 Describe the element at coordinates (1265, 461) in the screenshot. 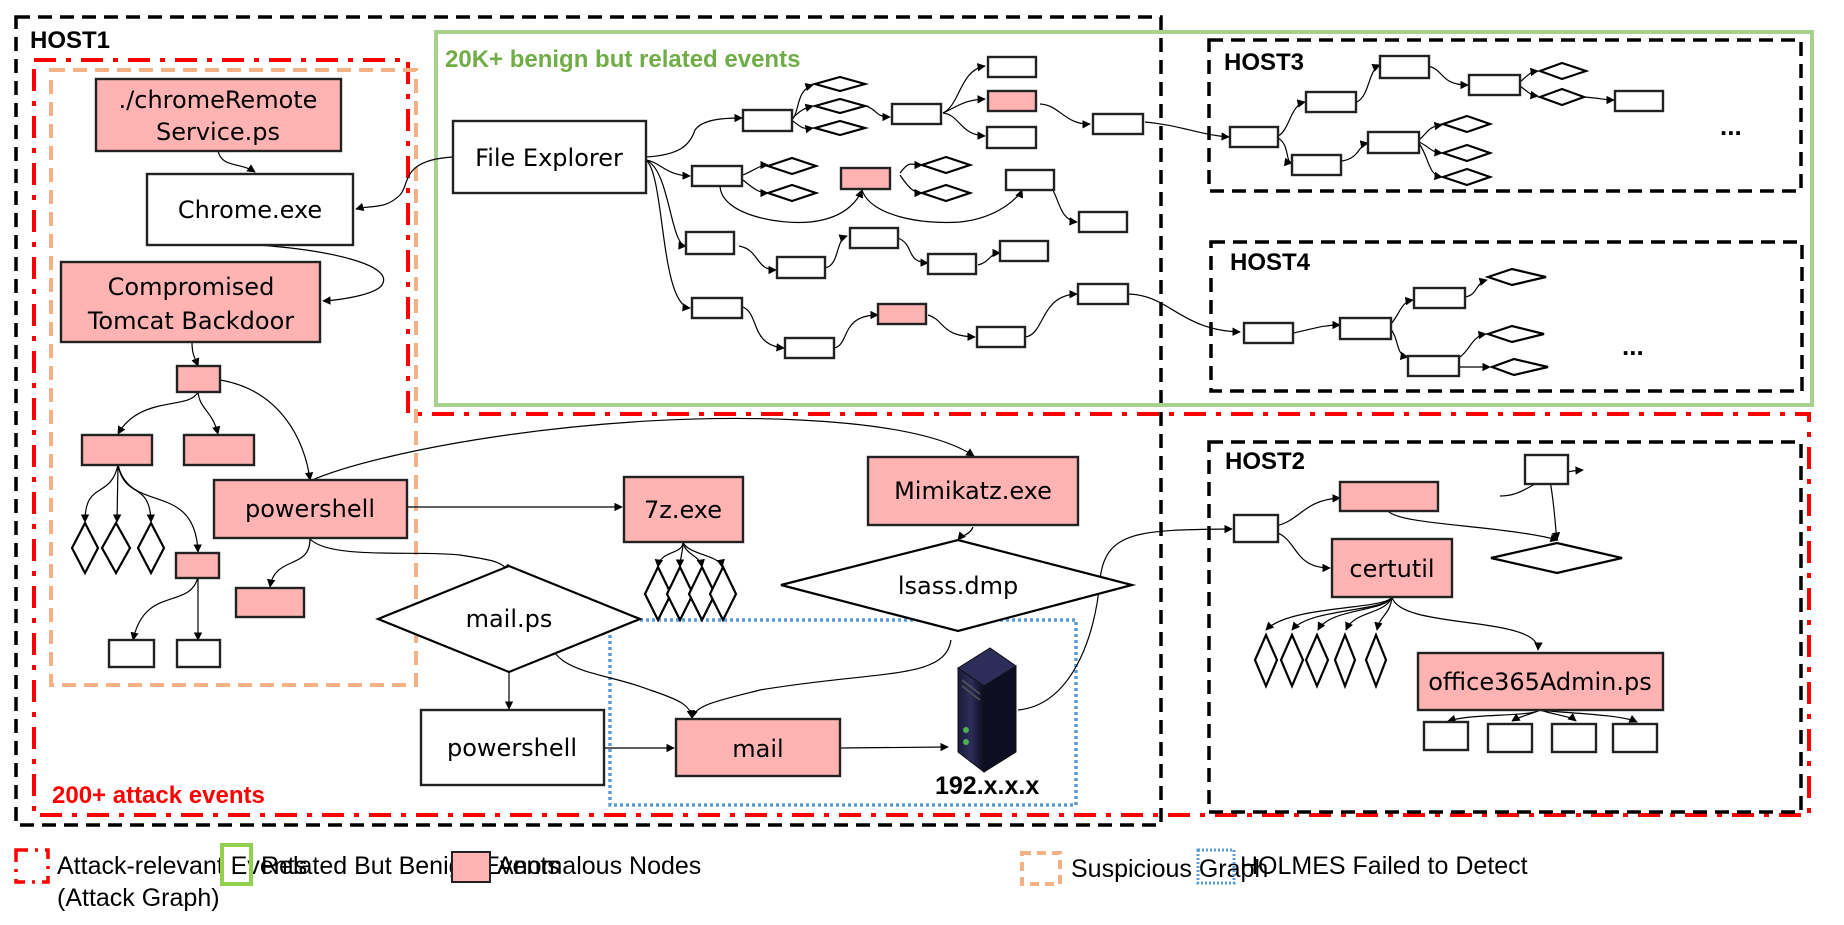

I see `host2-label: HOST2` at that location.